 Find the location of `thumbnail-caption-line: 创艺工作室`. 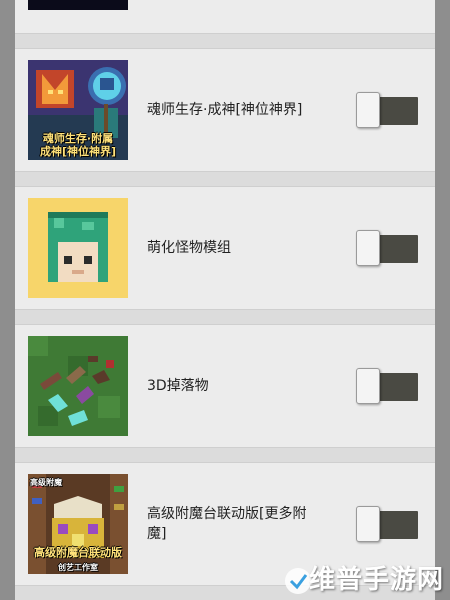

thumbnail-caption-line: 创艺工作室 is located at coordinates (78, 567).